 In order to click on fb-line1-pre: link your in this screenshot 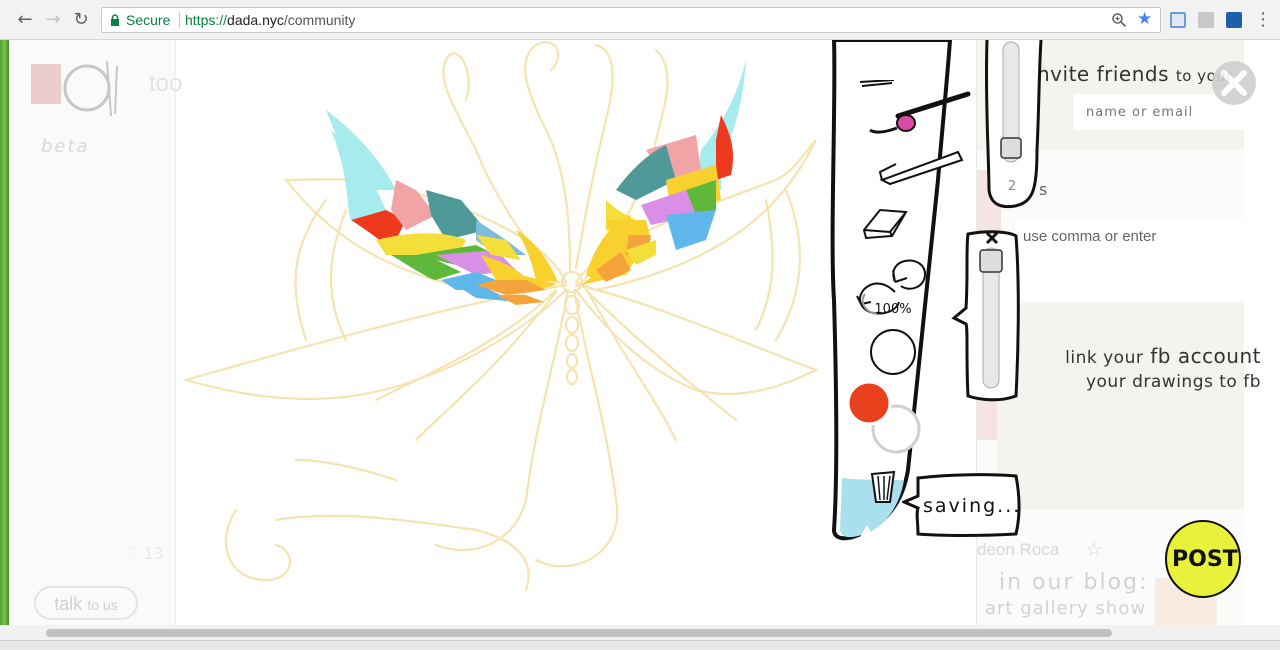, I will do `click(1104, 358)`.